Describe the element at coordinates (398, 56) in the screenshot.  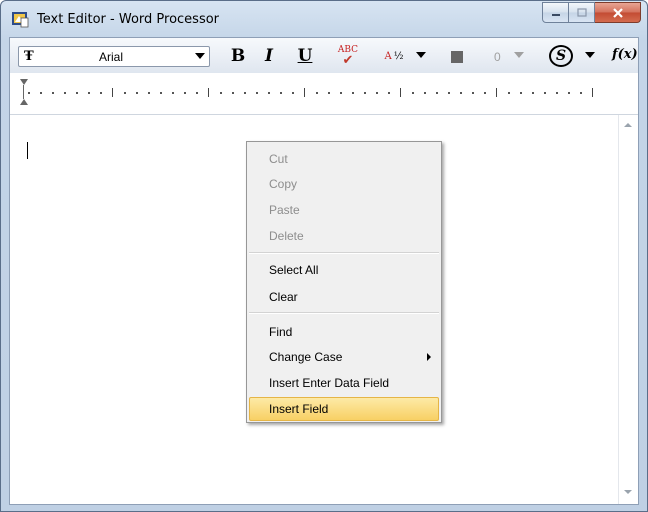
I see `font-size-fraction: ½` at that location.